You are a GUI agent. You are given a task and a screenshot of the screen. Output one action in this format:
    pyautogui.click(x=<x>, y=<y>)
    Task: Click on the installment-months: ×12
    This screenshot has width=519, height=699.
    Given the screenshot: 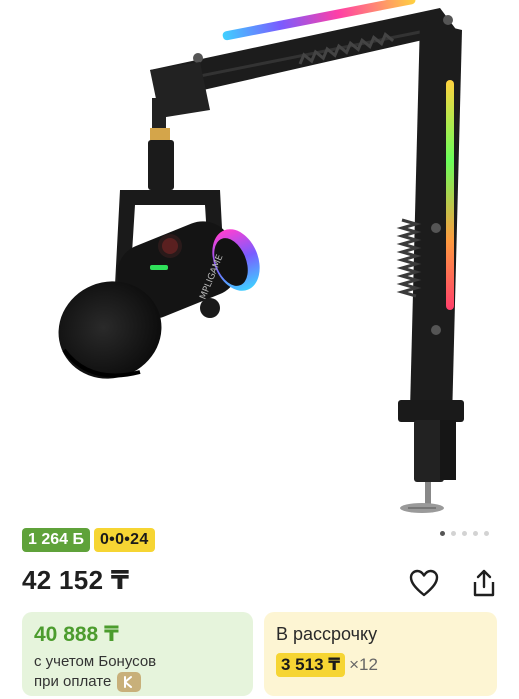 What is the action you would take?
    pyautogui.click(x=363, y=664)
    